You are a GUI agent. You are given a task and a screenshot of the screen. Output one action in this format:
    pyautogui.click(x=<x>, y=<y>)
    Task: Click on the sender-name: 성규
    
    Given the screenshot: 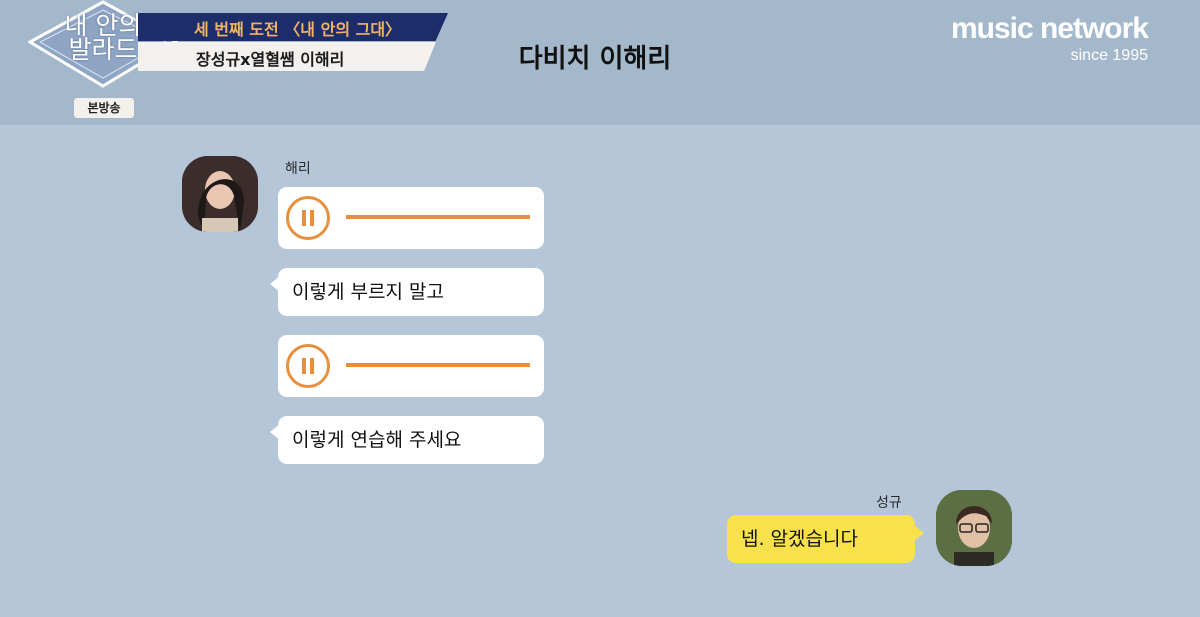 What is the action you would take?
    pyautogui.click(x=889, y=503)
    